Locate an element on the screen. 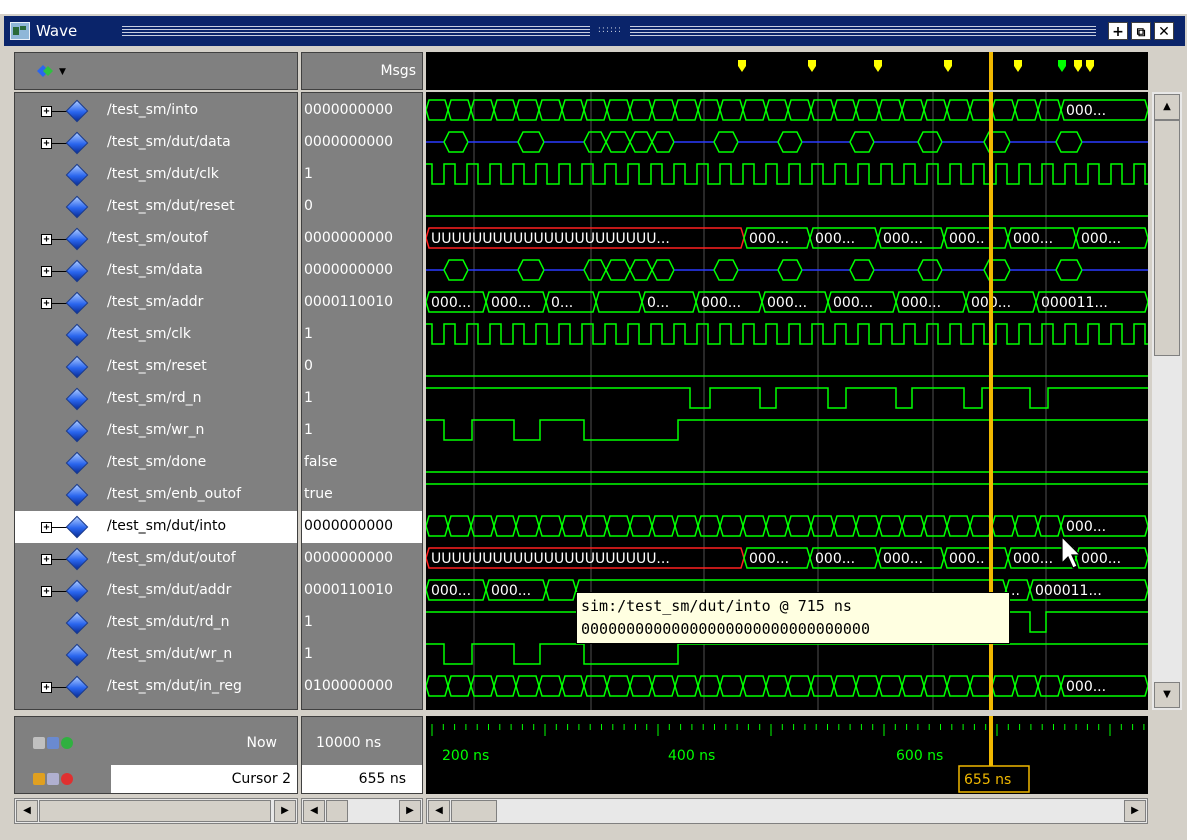 The image size is (1187, 840). signal-name: /test_sm/dut/outof is located at coordinates (171, 558).